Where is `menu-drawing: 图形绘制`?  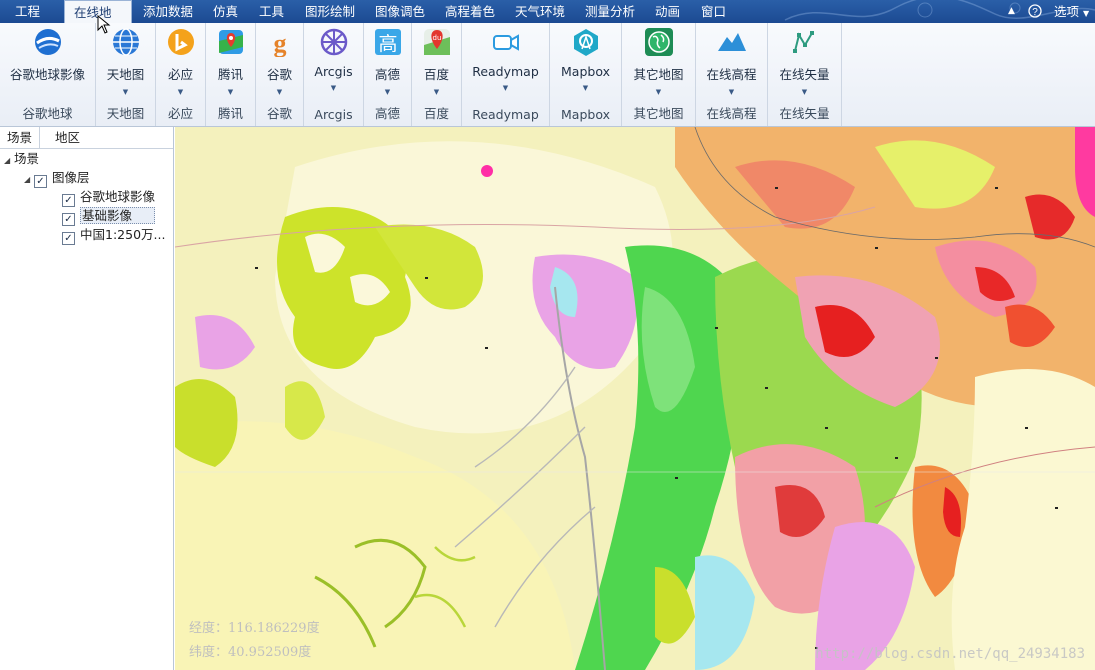
menu-drawing: 图形绘制 is located at coordinates (330, 11).